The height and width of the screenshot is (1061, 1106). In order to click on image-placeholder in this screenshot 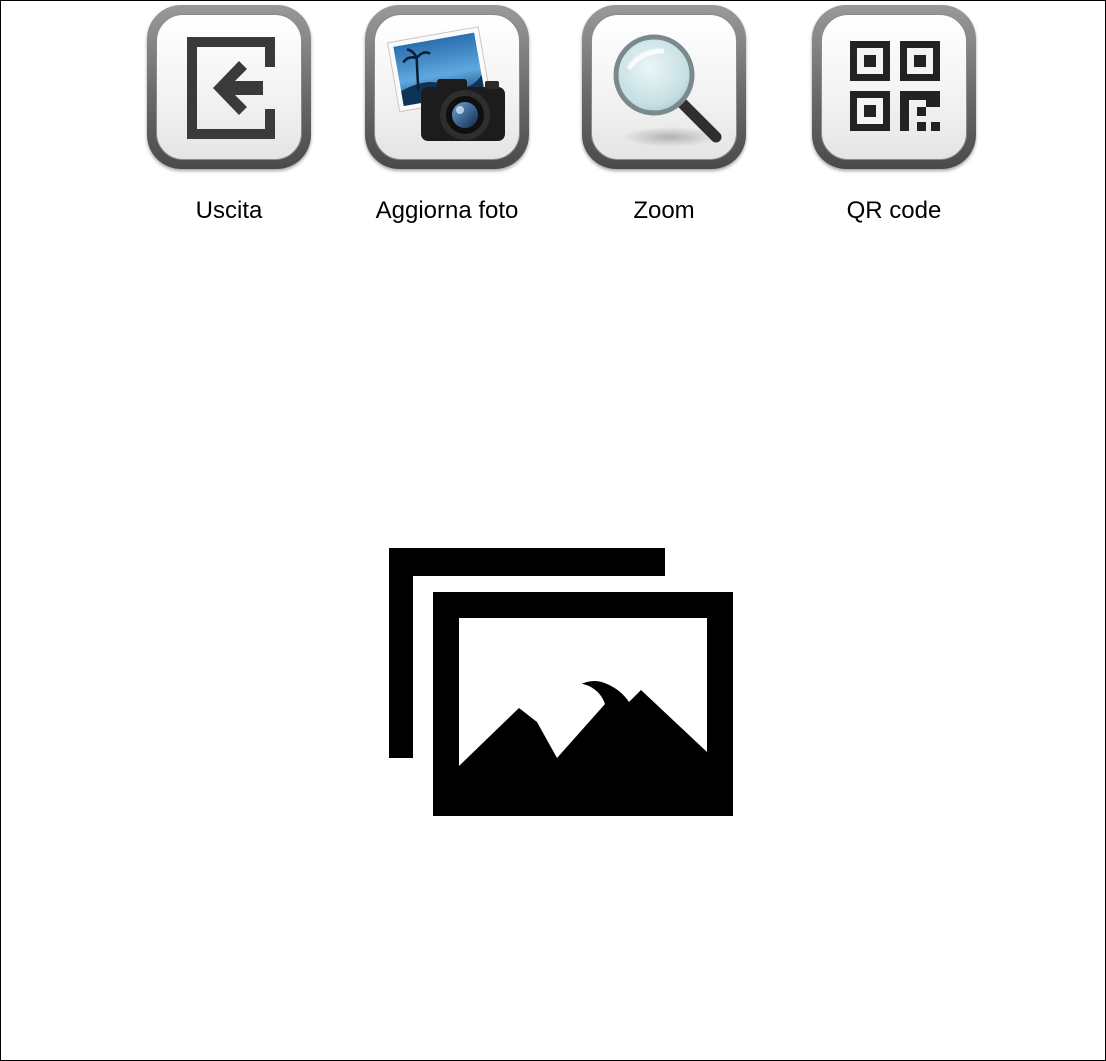, I will do `click(562, 682)`.